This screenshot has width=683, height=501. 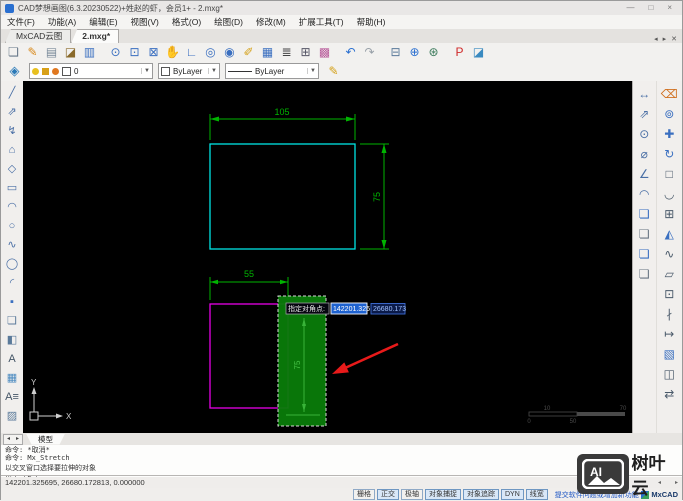 What do you see at coordinates (669, 354) in the screenshot?
I see `box-3d-icon: ▧` at bounding box center [669, 354].